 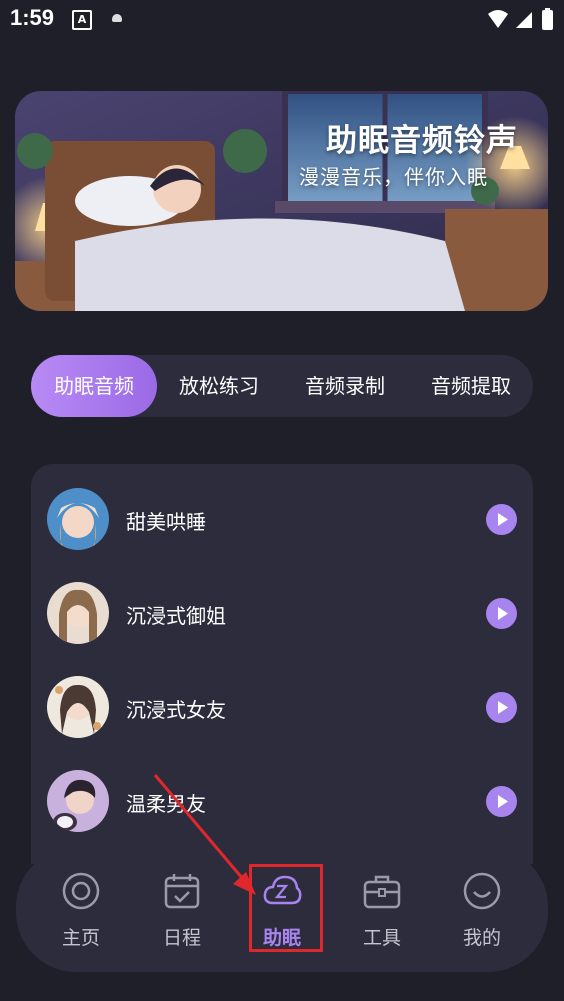 I want to click on notification-a-icon: A, so click(x=82, y=20).